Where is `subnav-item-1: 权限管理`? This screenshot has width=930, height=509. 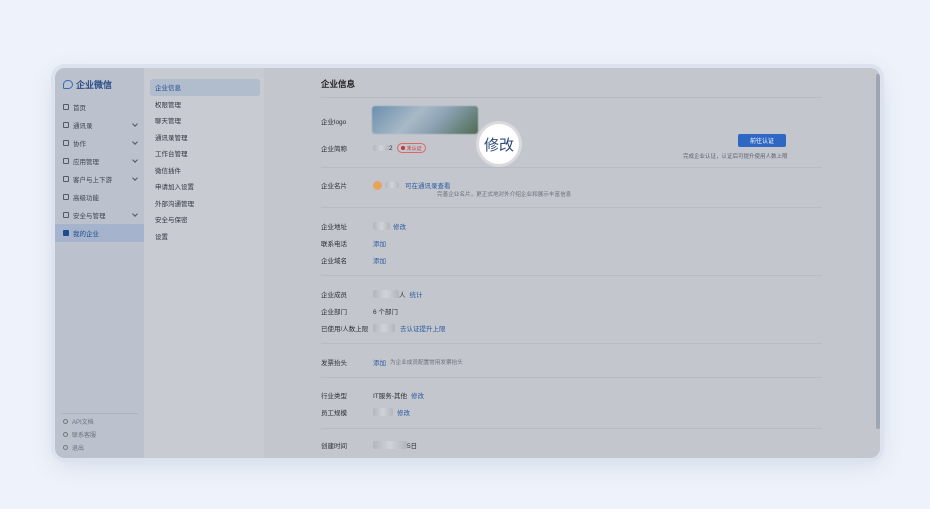 subnav-item-1: 权限管理 is located at coordinates (204, 104).